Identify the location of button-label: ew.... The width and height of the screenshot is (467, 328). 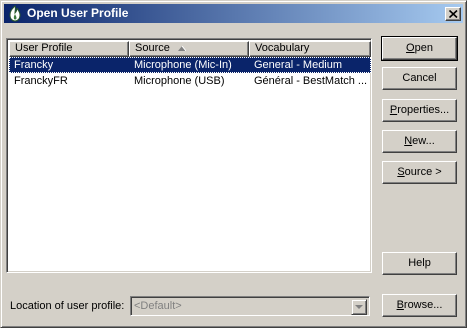
(423, 141).